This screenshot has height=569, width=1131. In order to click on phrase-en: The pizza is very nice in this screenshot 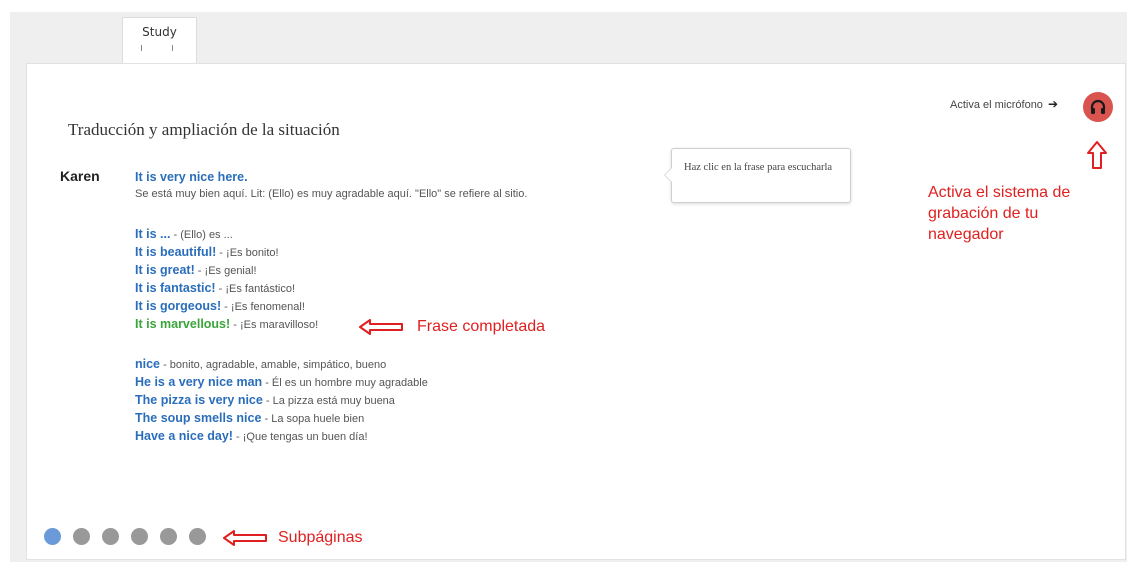, I will do `click(199, 400)`.